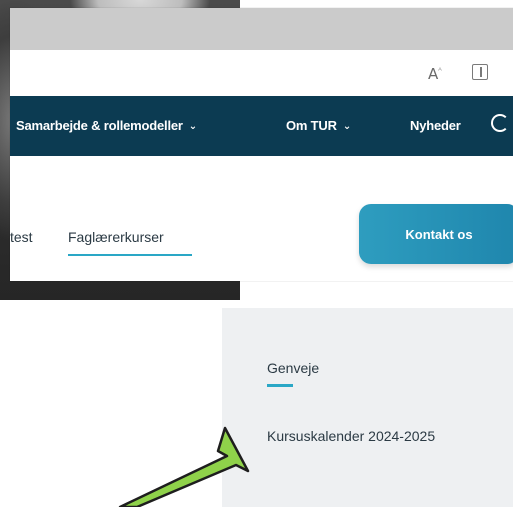 The height and width of the screenshot is (507, 513). Describe the element at coordinates (116, 237) in the screenshot. I see `subnav-link-faglaererkurser: Faglærerkurser` at that location.